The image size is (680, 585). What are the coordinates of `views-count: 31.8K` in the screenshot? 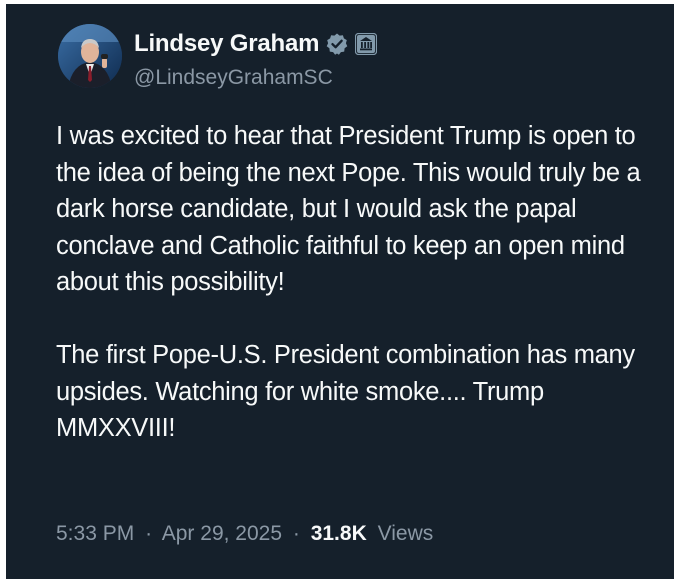 It's located at (339, 533).